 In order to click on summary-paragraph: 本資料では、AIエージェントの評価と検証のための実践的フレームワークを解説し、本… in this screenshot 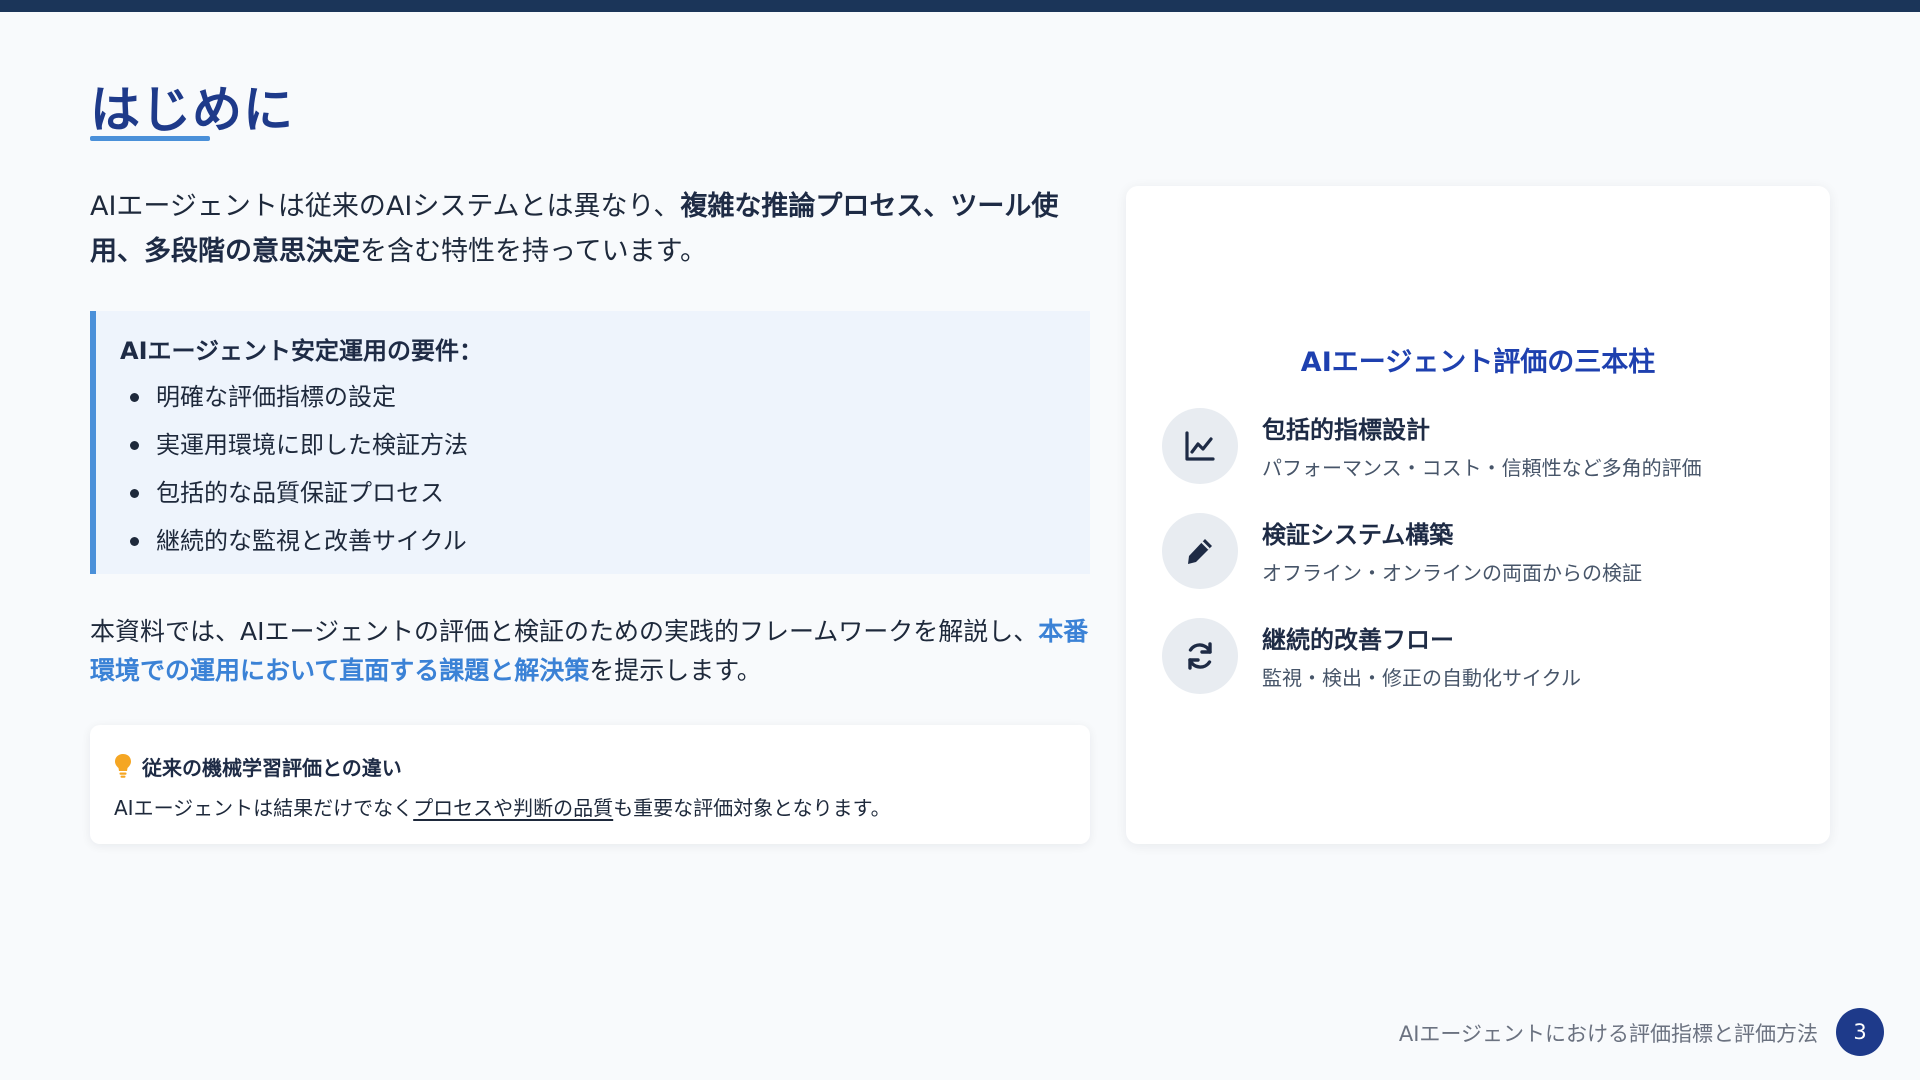, I will do `click(590, 651)`.